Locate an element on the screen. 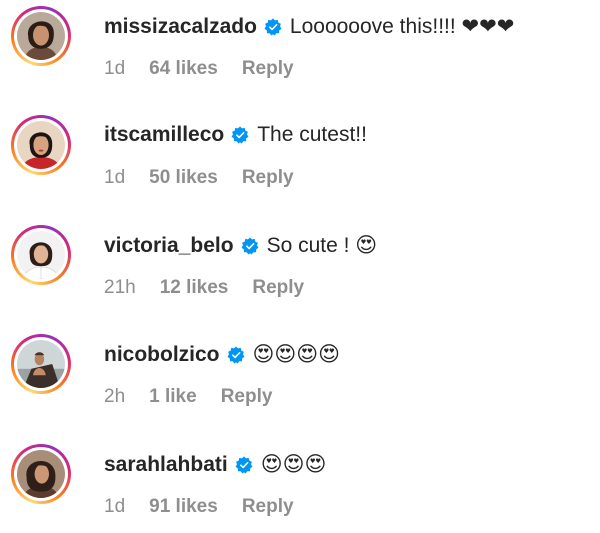 The width and height of the screenshot is (600, 533). comment-timestamp: 2h is located at coordinates (115, 396).